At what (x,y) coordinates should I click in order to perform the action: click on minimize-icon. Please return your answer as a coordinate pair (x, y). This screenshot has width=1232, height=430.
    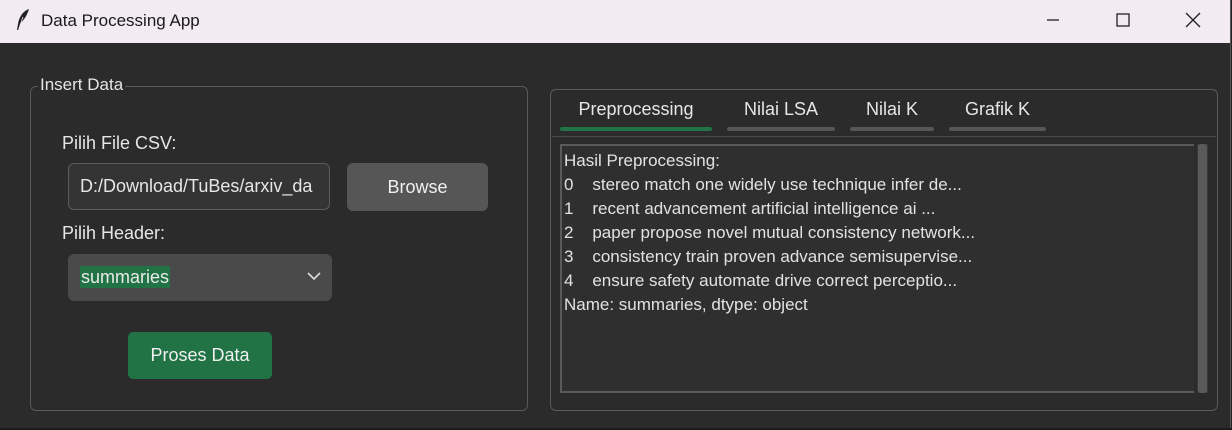
    Looking at the image, I should click on (1053, 20).